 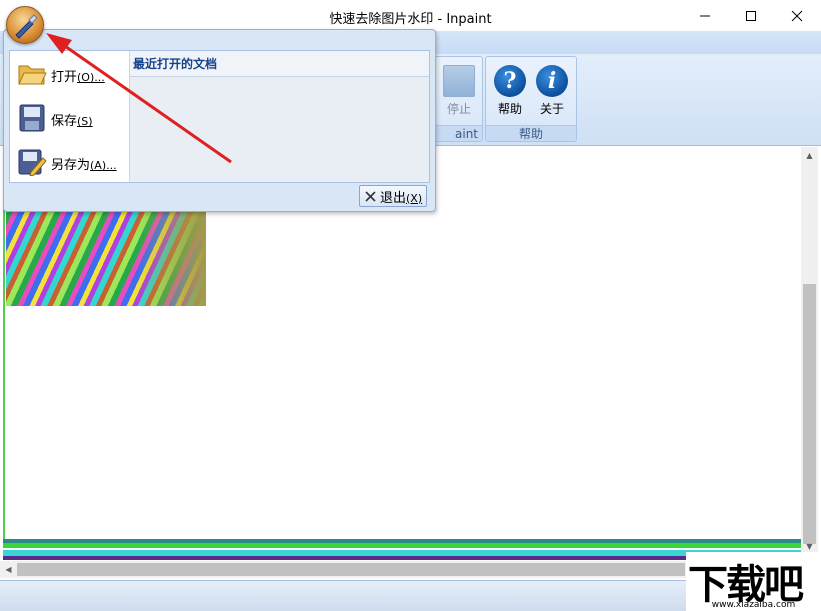 I want to click on annotation-arrow, so click(x=139, y=98).